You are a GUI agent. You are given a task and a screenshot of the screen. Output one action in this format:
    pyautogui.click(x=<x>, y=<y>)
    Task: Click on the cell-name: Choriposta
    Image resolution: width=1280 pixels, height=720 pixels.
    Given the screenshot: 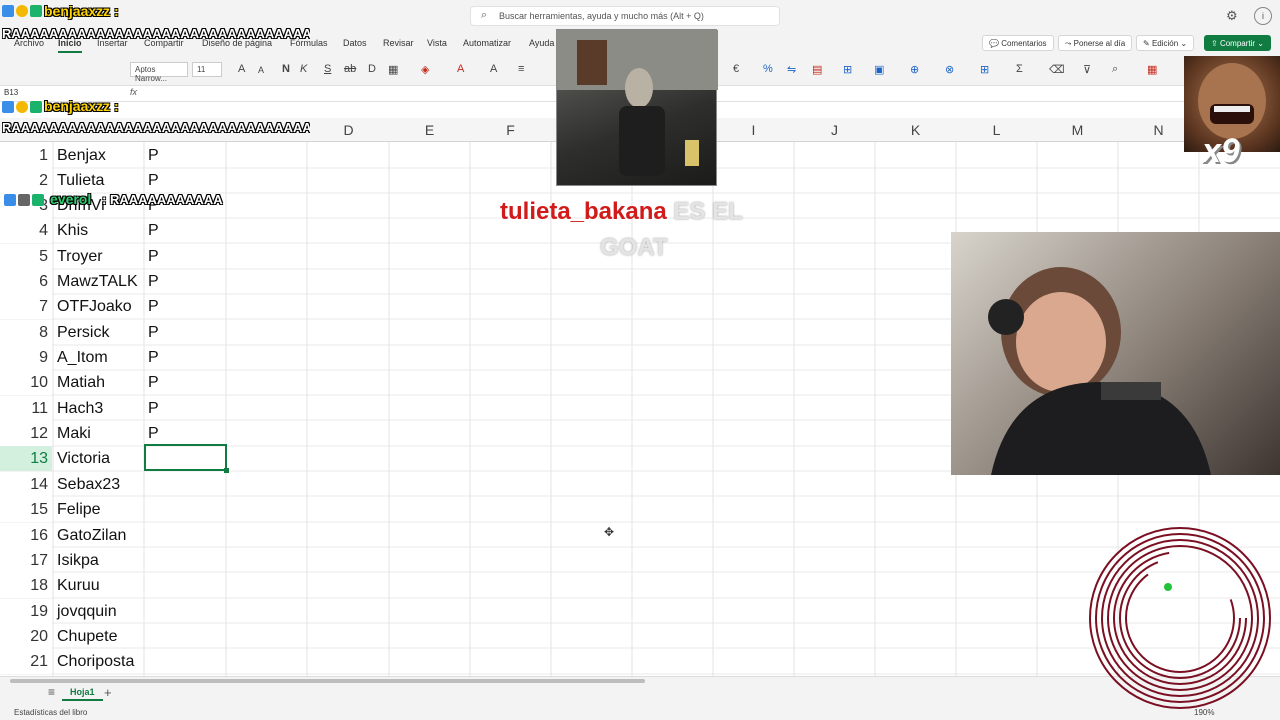 What is the action you would take?
    pyautogui.click(x=95, y=661)
    